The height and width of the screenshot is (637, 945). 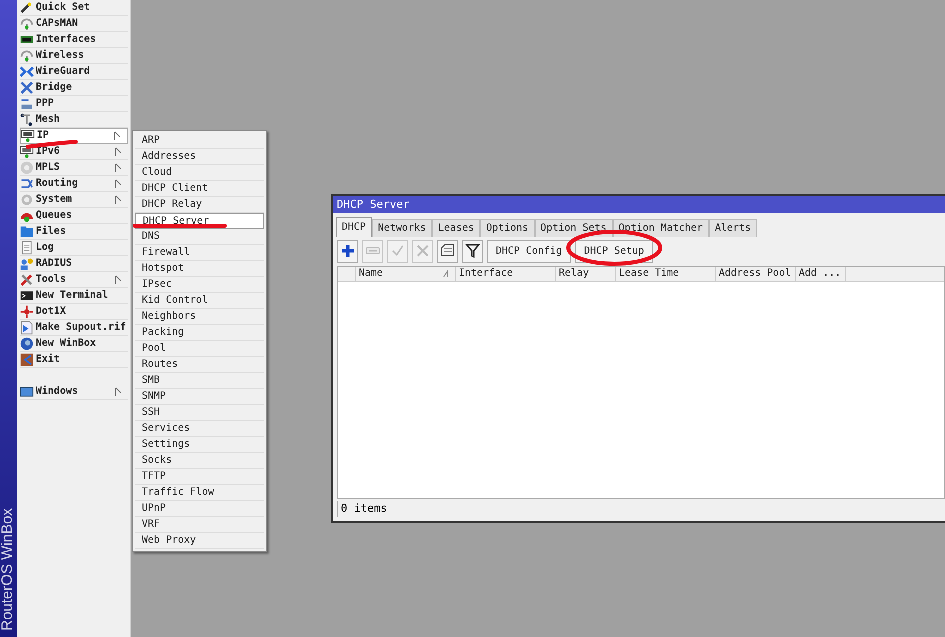 I want to click on menu-label: New WinBox, so click(x=66, y=343).